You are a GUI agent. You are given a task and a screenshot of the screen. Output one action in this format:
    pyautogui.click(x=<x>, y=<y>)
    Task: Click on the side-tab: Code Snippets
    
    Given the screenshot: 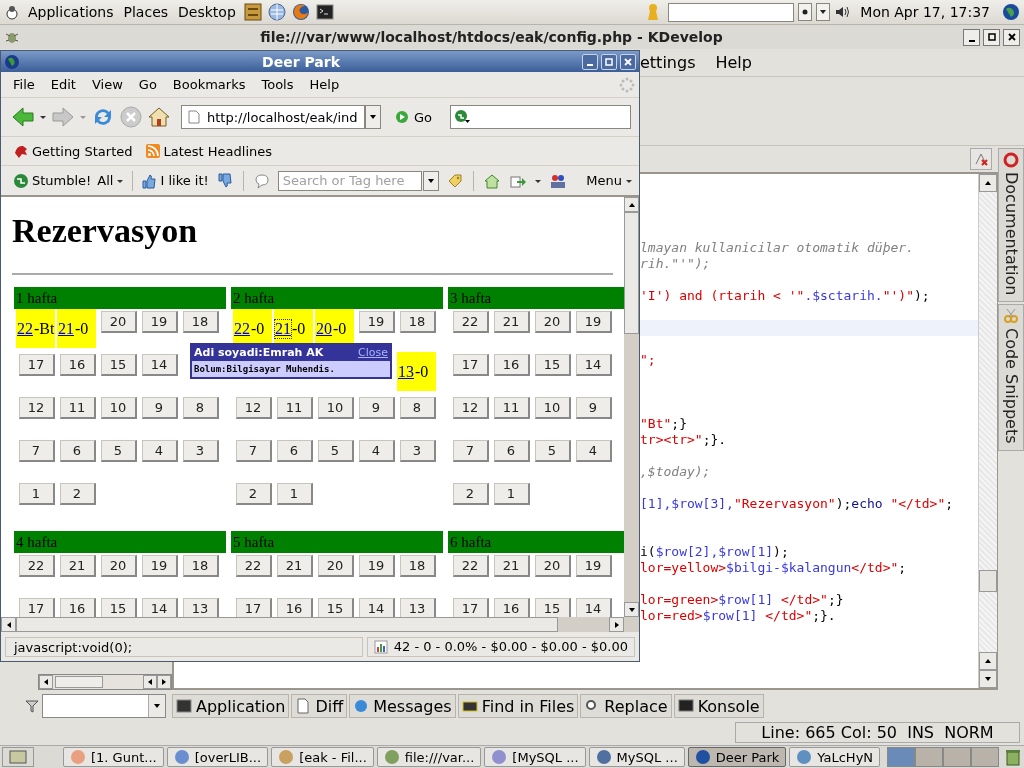 What is the action you would take?
    pyautogui.click(x=1011, y=377)
    